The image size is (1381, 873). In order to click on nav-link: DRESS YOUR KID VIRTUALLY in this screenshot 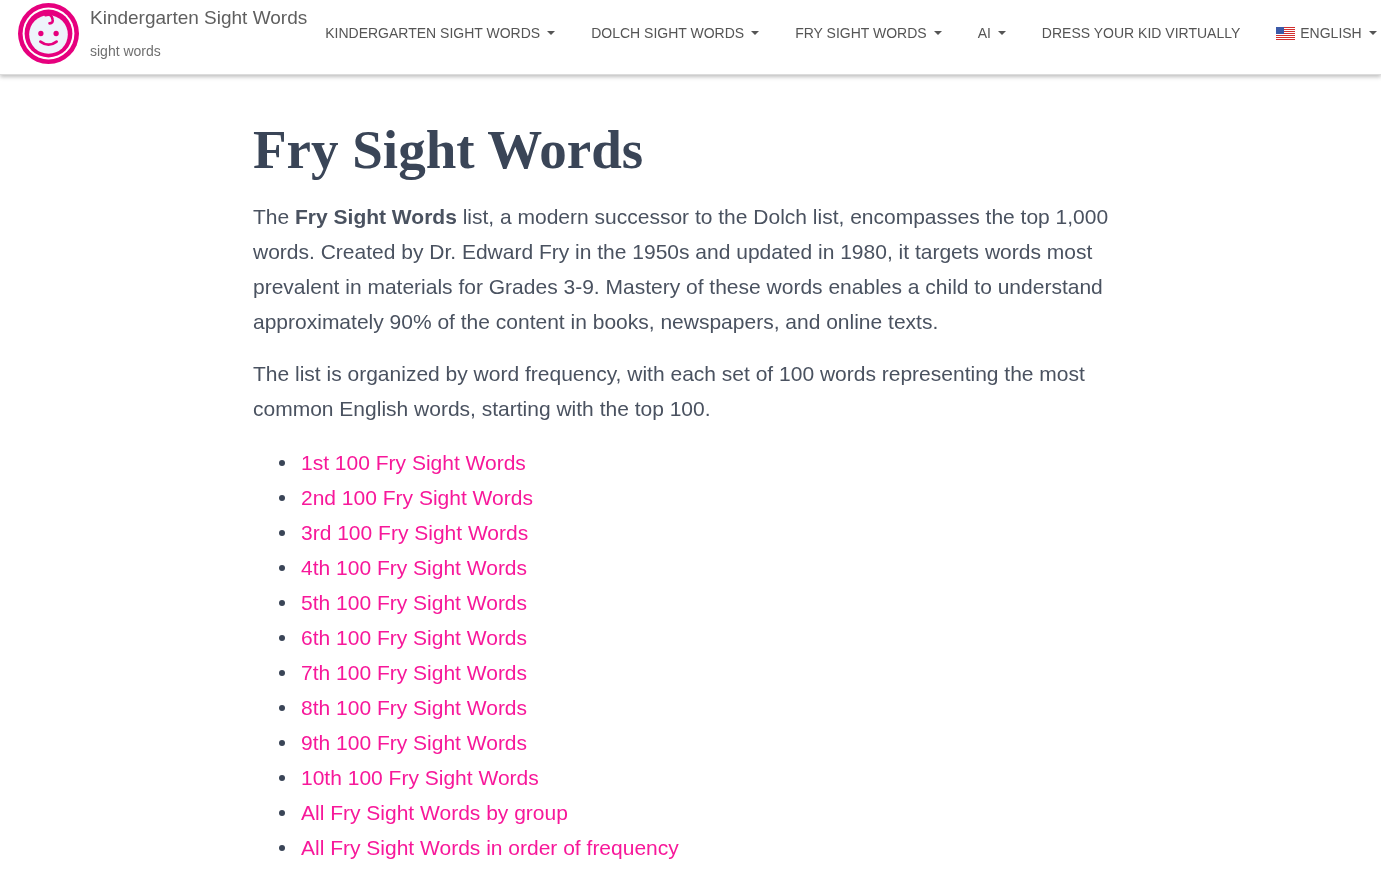, I will do `click(1141, 33)`.